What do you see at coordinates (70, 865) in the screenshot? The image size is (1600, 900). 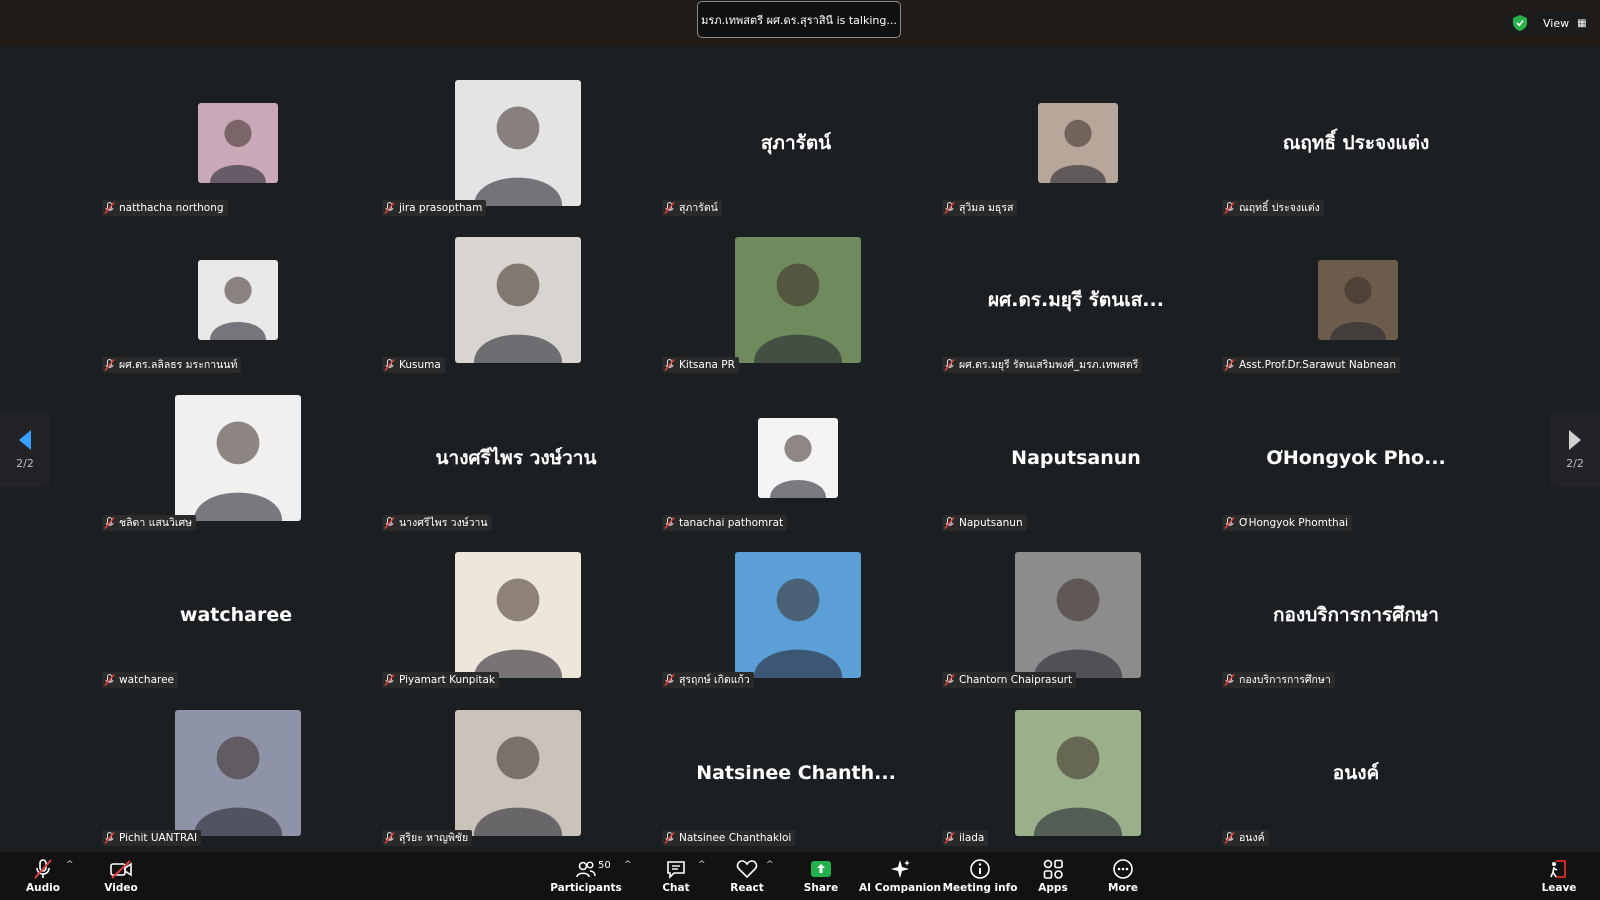 I see `audio-options-caret: ^` at bounding box center [70, 865].